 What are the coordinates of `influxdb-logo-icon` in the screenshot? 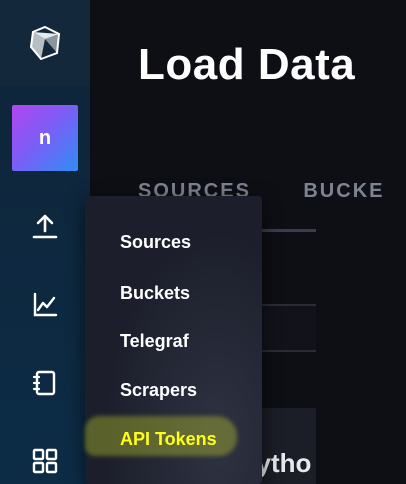 It's located at (45, 43).